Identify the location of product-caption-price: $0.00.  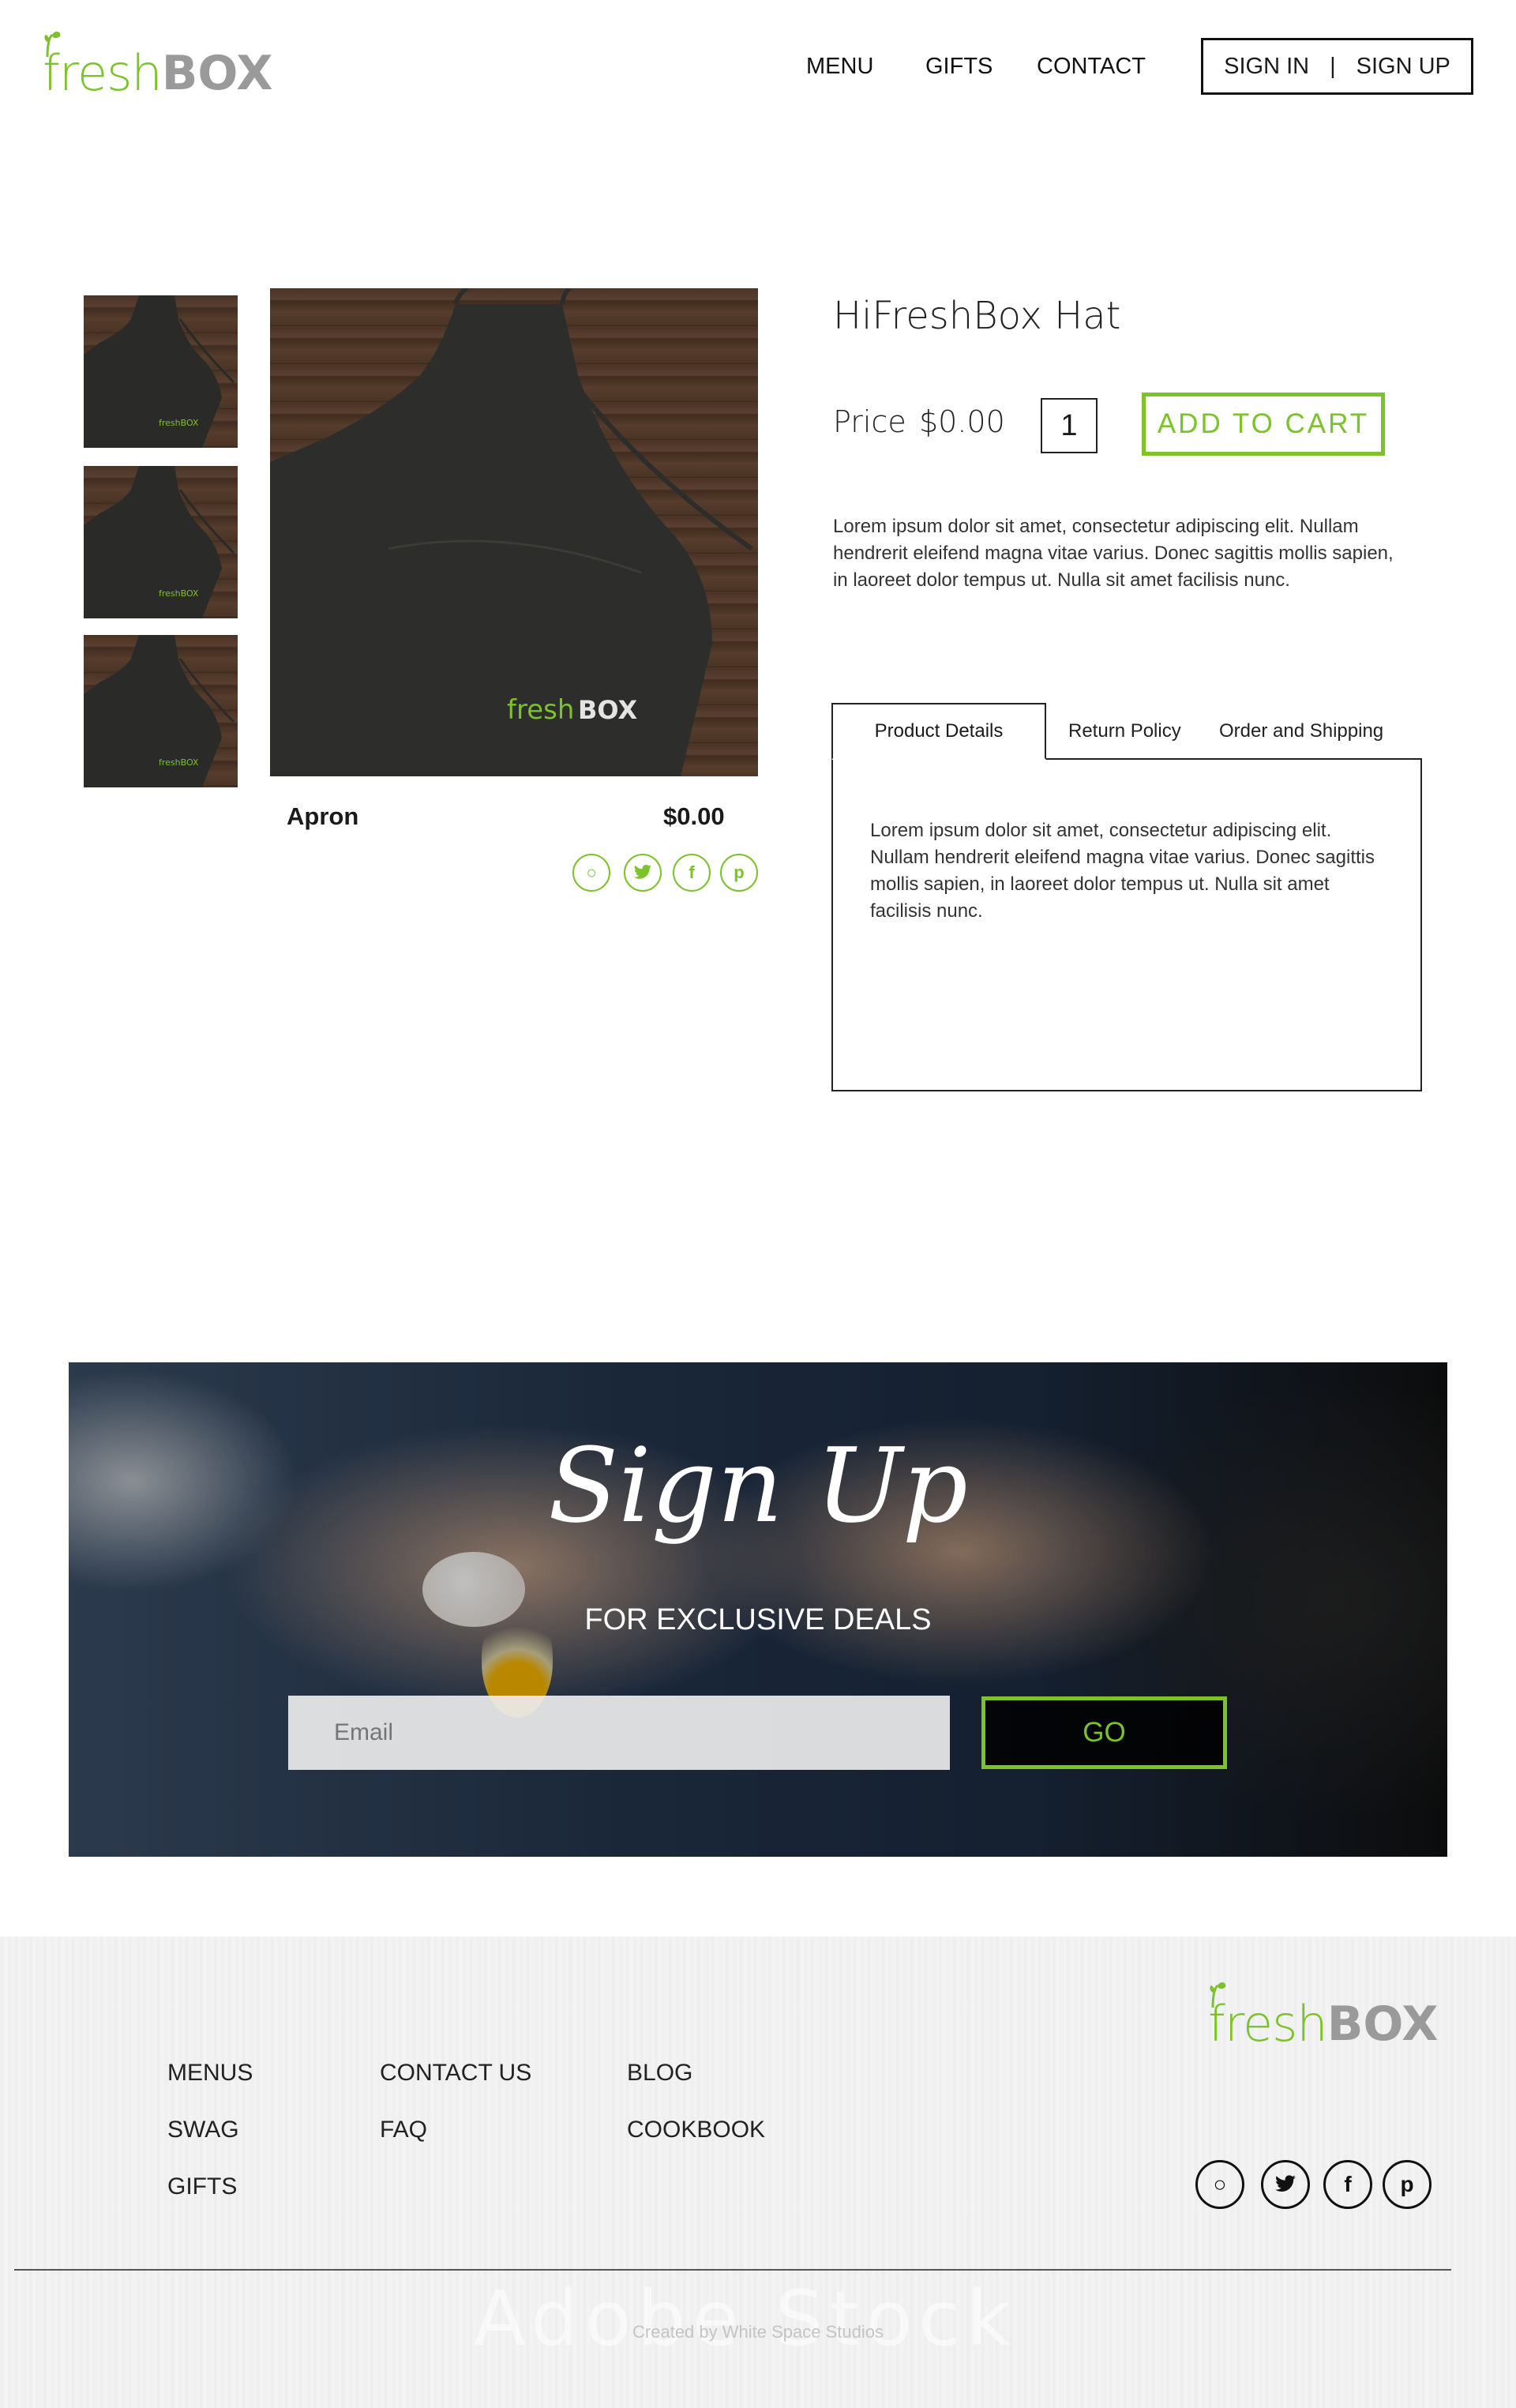
(694, 816).